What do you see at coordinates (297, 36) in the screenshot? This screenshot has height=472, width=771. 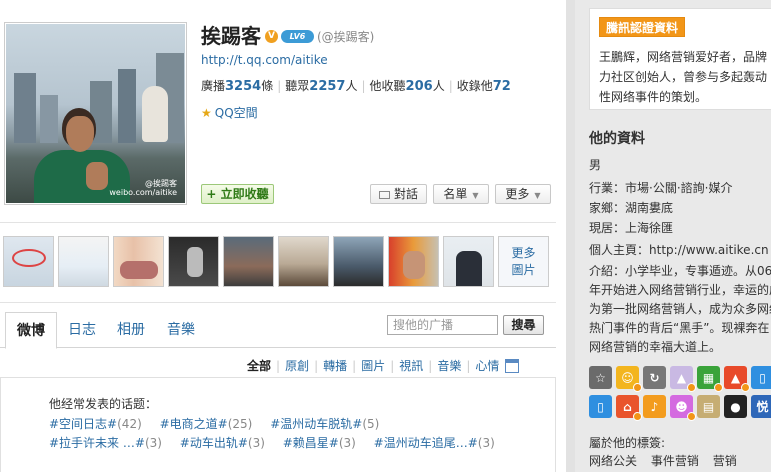 I see `vip-level-badge: LV6` at bounding box center [297, 36].